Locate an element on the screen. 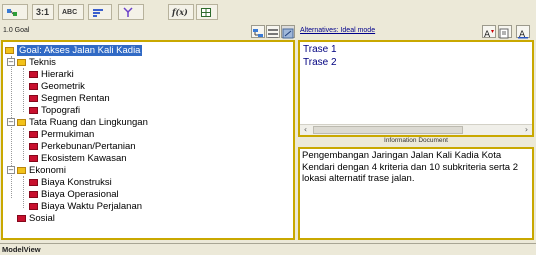 The height and width of the screenshot is (255, 536). formula-icon: f(x) is located at coordinates (180, 12).